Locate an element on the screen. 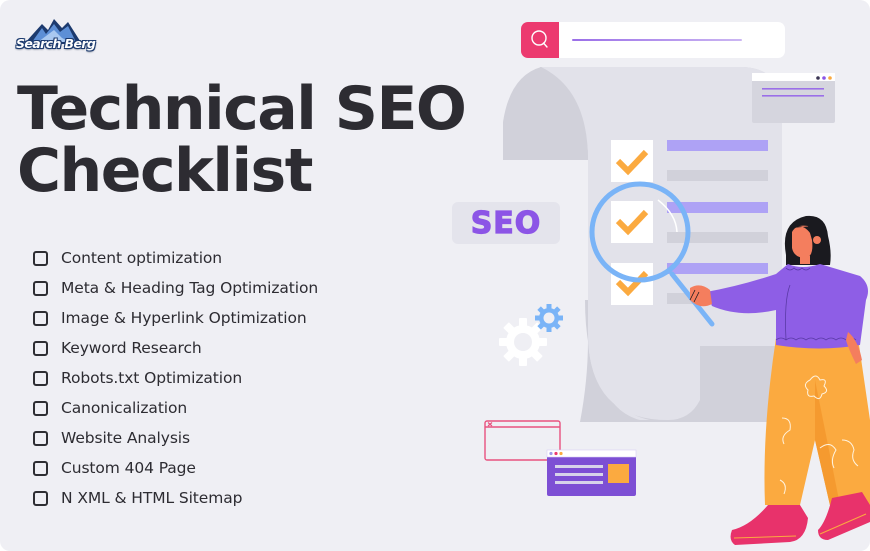  seo-badge: SEO is located at coordinates (506, 223).